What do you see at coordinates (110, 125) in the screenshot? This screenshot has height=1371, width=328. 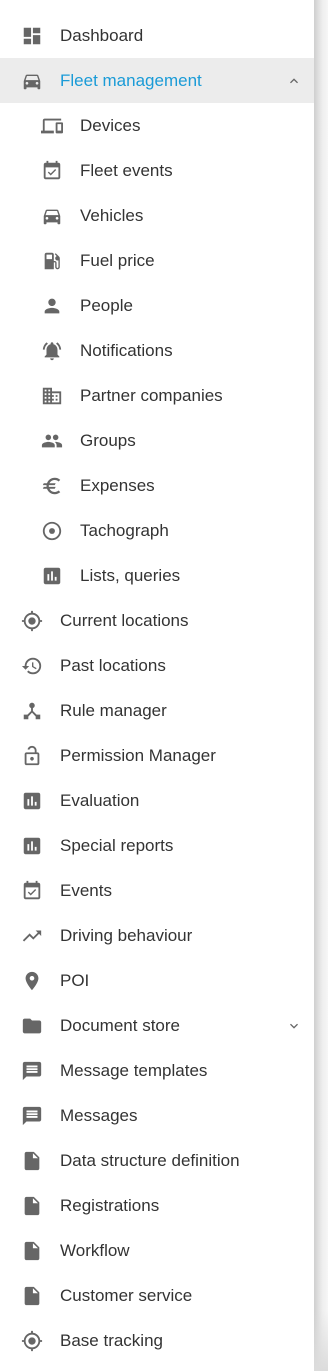 I see `nav-item-label: Devices` at bounding box center [110, 125].